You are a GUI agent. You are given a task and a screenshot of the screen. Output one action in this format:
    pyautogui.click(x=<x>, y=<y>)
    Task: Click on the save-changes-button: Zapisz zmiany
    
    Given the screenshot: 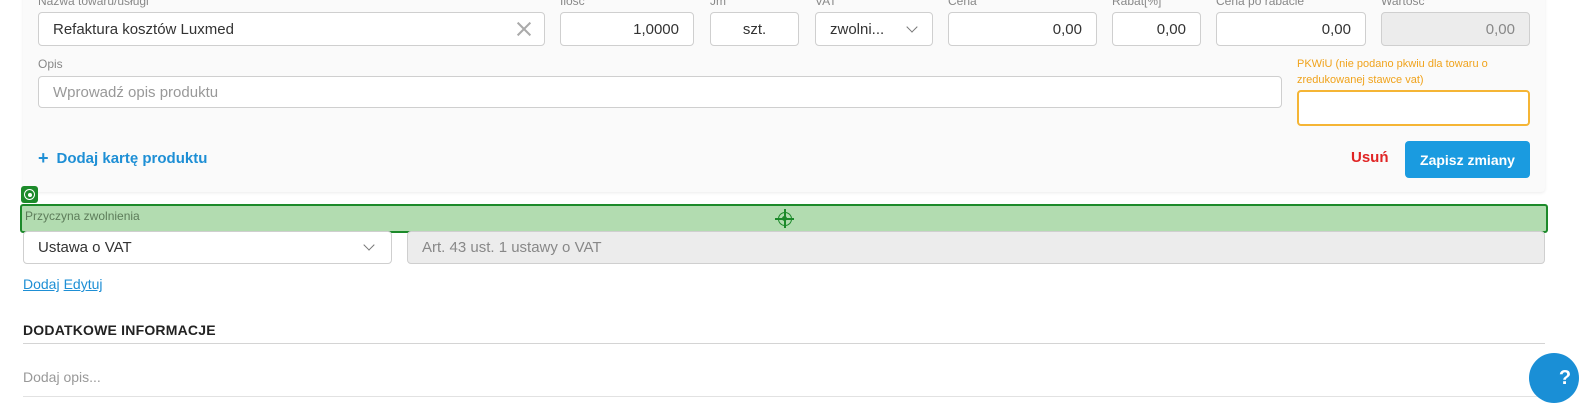 What is the action you would take?
    pyautogui.click(x=1467, y=159)
    